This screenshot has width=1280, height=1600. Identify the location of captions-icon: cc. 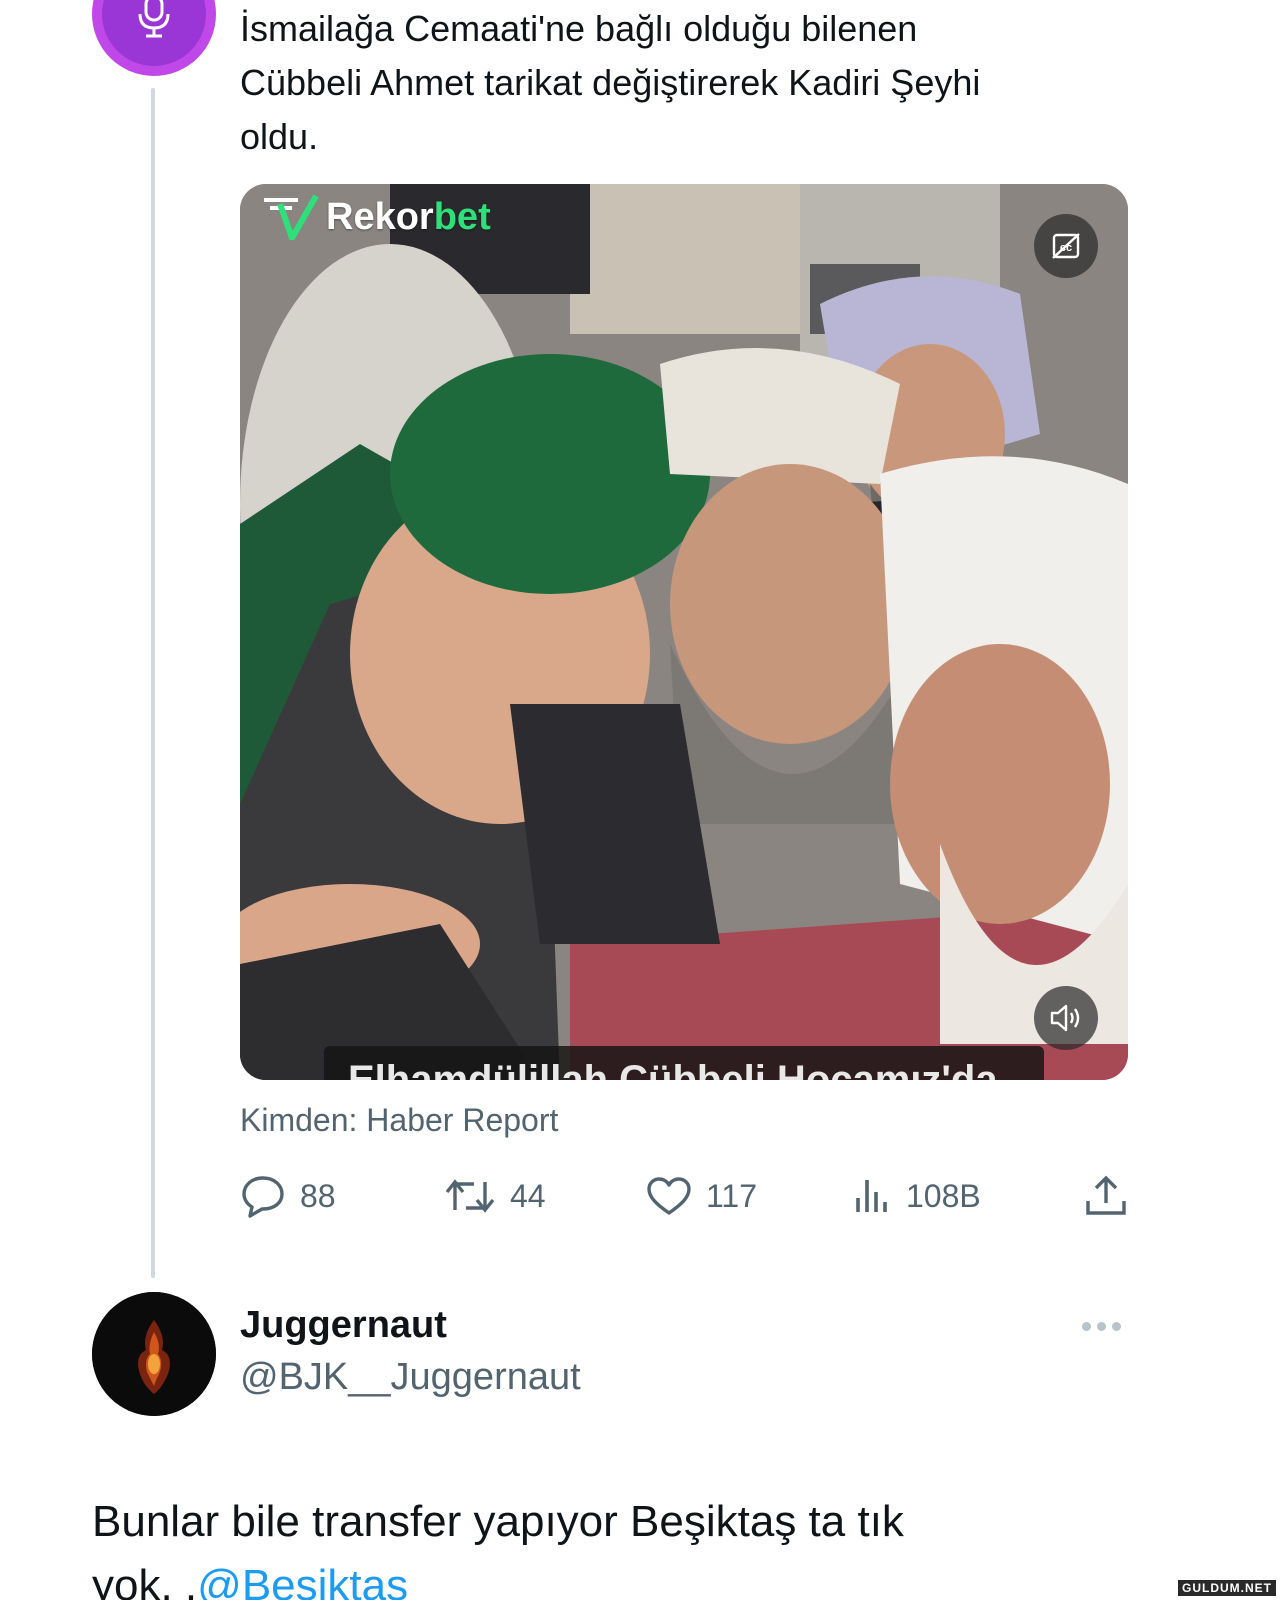
(1066, 246).